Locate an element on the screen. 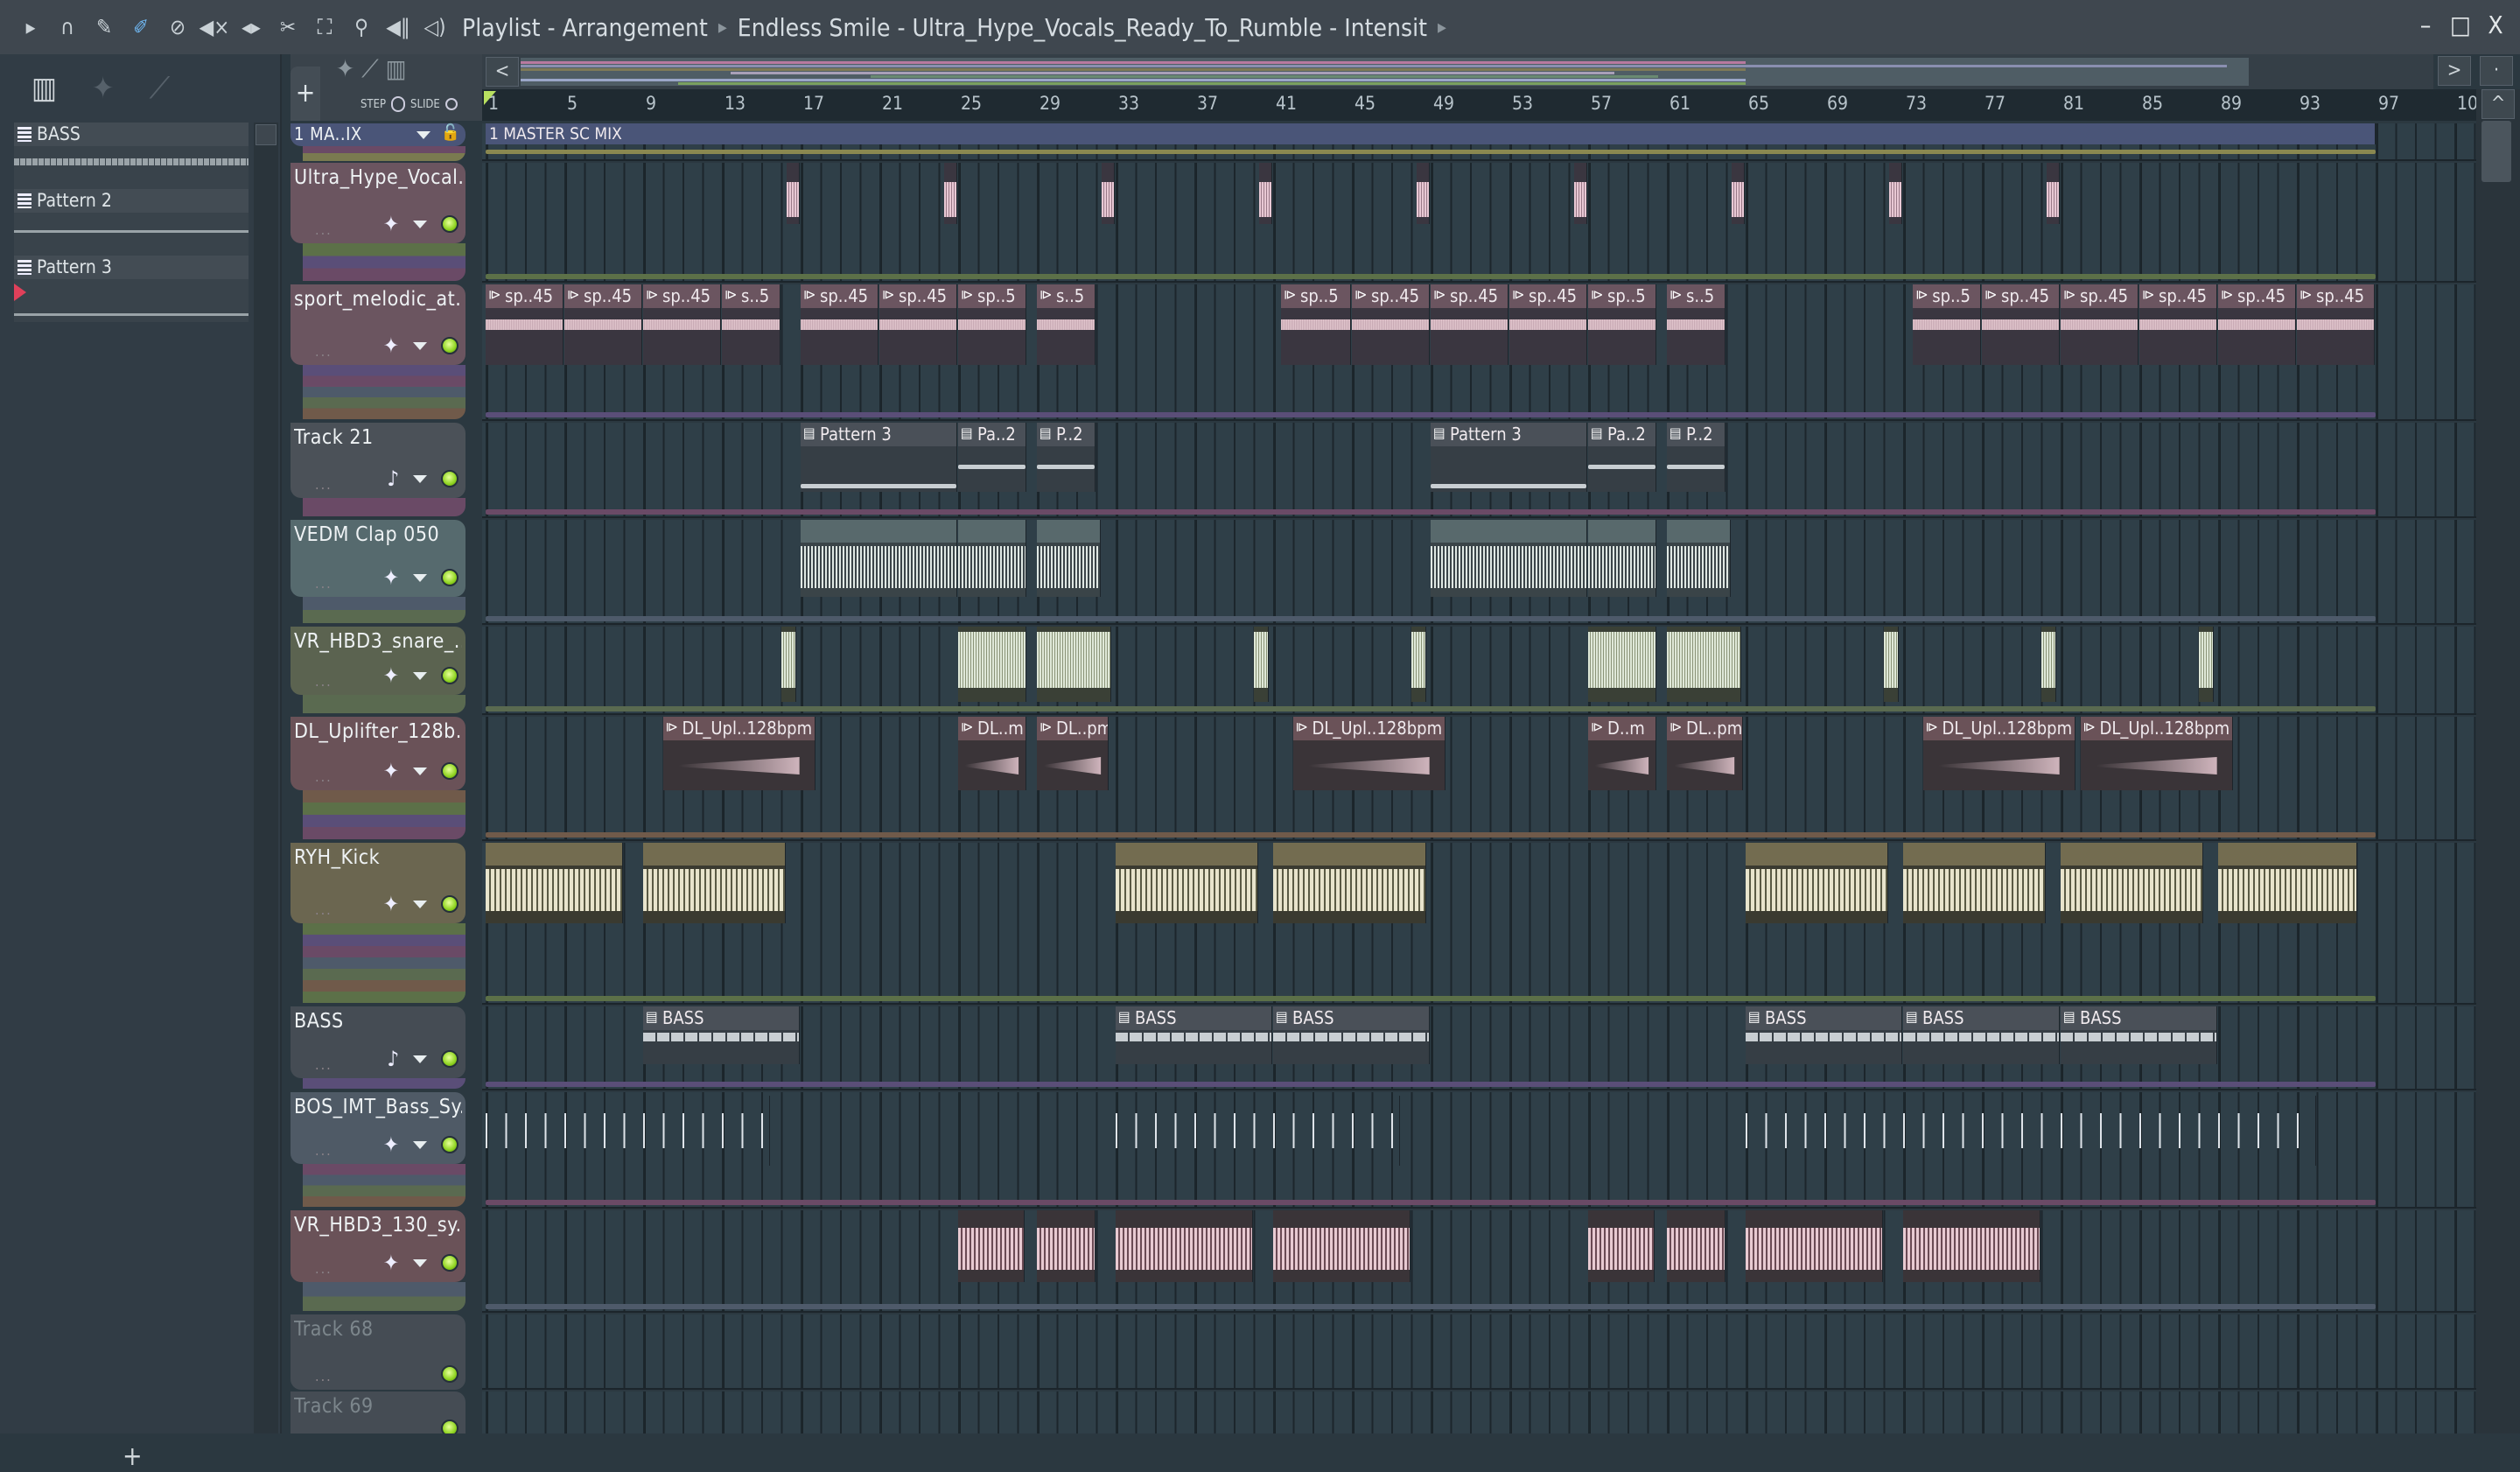 This screenshot has height=1472, width=2520. audio-wave-icon: ✦ is located at coordinates (103, 88).